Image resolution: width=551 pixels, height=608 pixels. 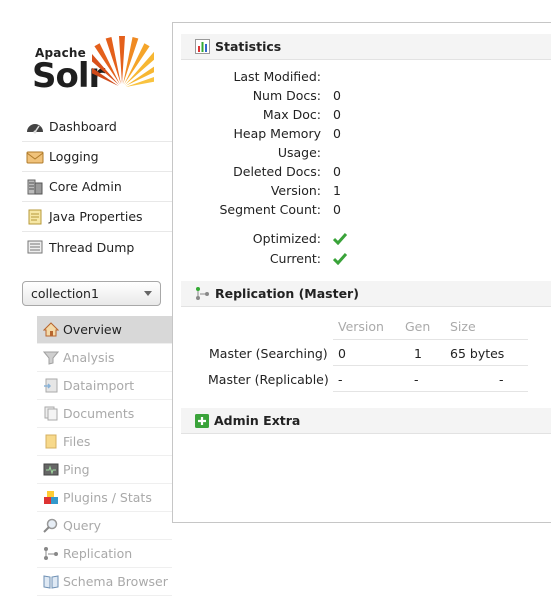 What do you see at coordinates (35, 157) in the screenshot?
I see `logging-icon` at bounding box center [35, 157].